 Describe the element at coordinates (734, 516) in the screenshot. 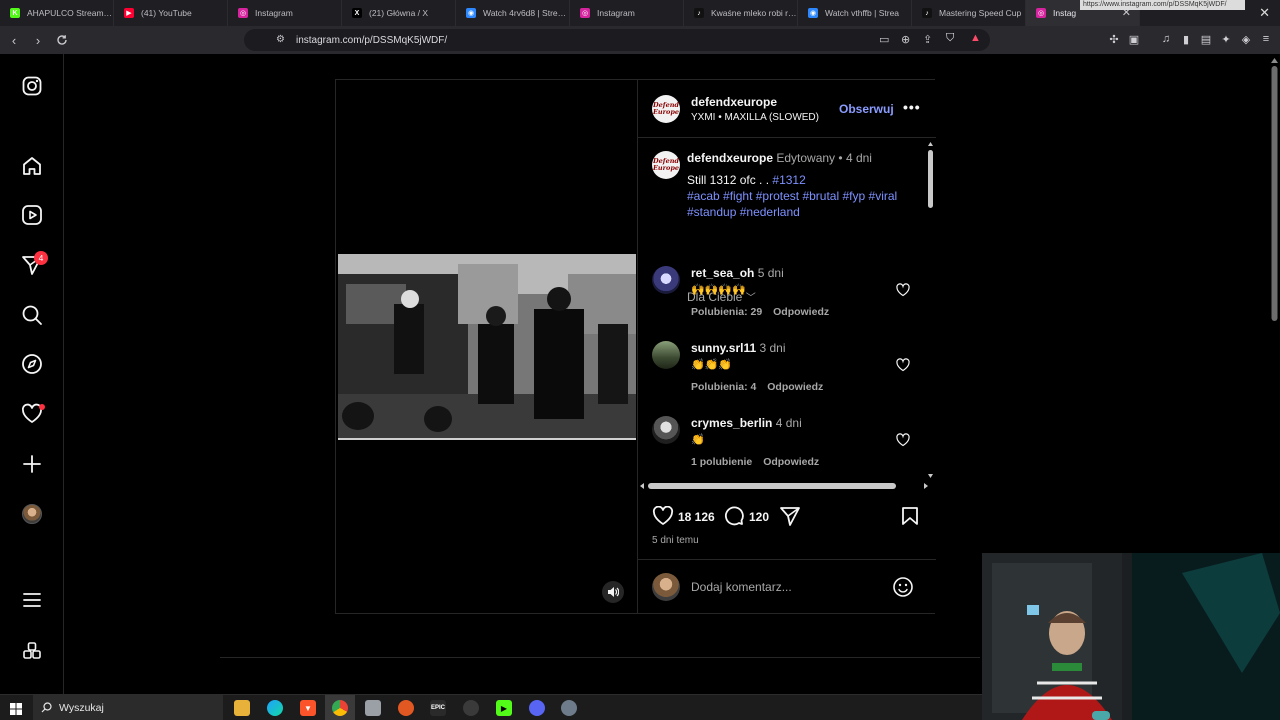

I see `comment-icon` at that location.